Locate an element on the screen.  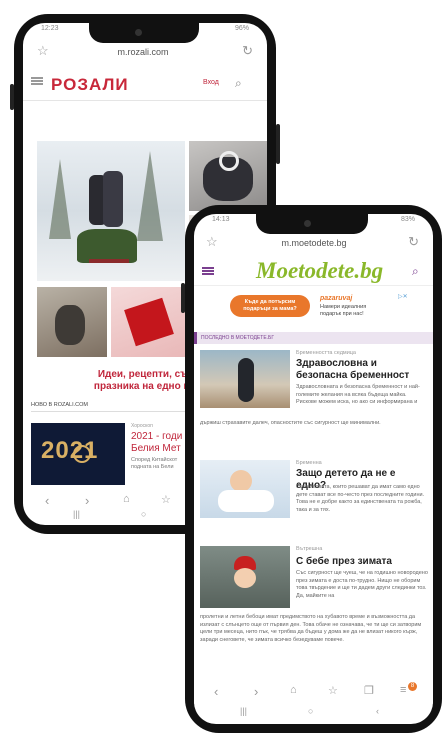
site-header: Moetodete.bg ⌕ is located at coordinates (313, 271).